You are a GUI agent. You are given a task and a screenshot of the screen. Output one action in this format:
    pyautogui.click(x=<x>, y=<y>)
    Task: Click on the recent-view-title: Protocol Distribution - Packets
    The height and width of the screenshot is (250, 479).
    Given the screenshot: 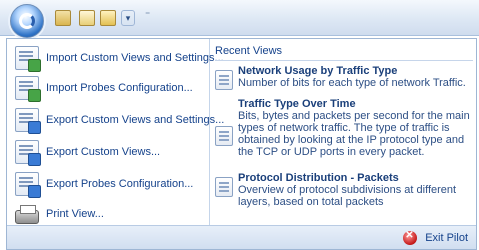 What is the action you would take?
    pyautogui.click(x=318, y=178)
    